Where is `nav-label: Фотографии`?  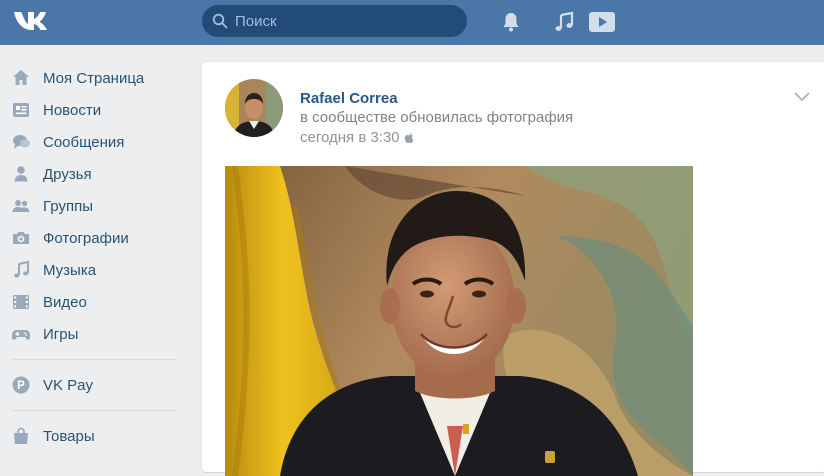
nav-label: Фотографии is located at coordinates (86, 238).